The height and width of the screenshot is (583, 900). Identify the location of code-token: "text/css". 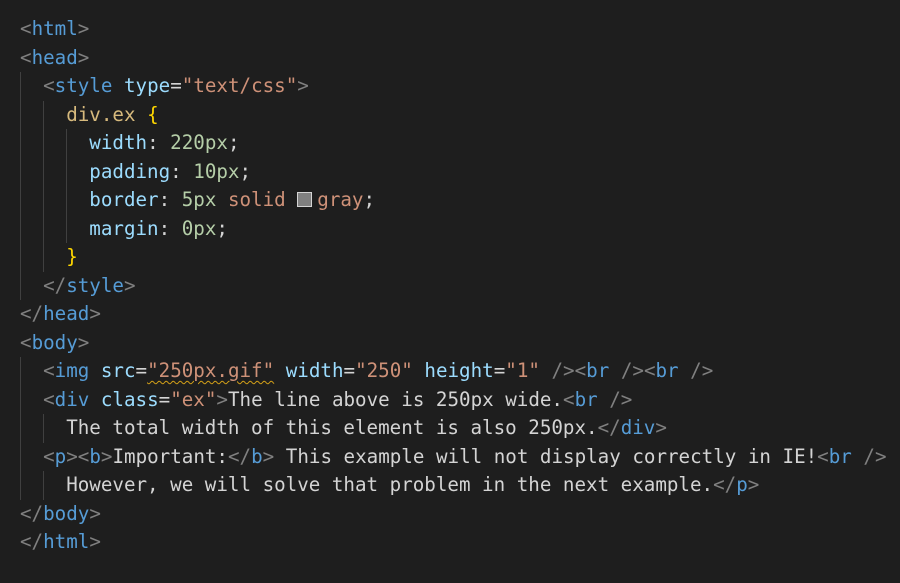
(239, 85).